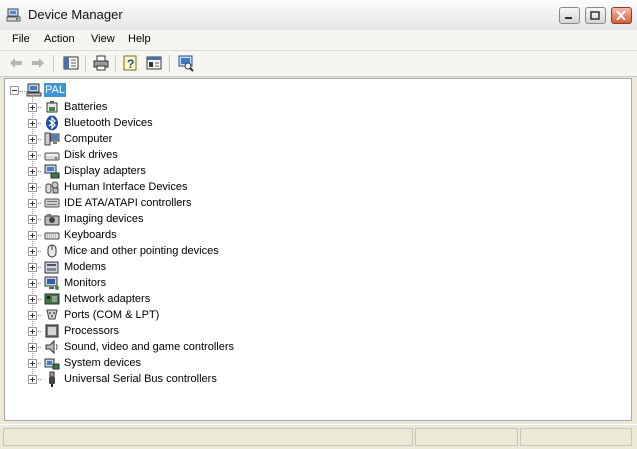 This screenshot has height=449, width=637. Describe the element at coordinates (88, 139) in the screenshot. I see `tree-item-label: Computer` at that location.